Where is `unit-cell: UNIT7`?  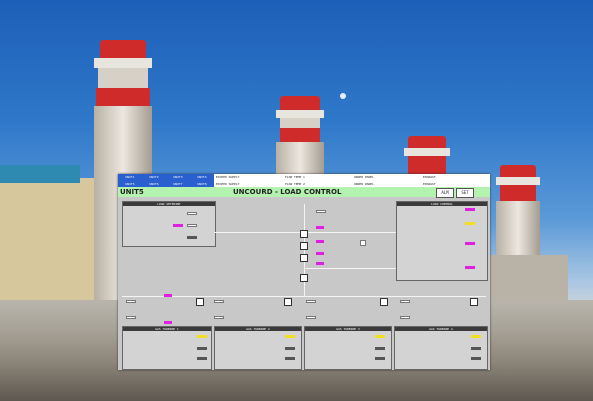
unit-cell: UNIT7 is located at coordinates (178, 184).